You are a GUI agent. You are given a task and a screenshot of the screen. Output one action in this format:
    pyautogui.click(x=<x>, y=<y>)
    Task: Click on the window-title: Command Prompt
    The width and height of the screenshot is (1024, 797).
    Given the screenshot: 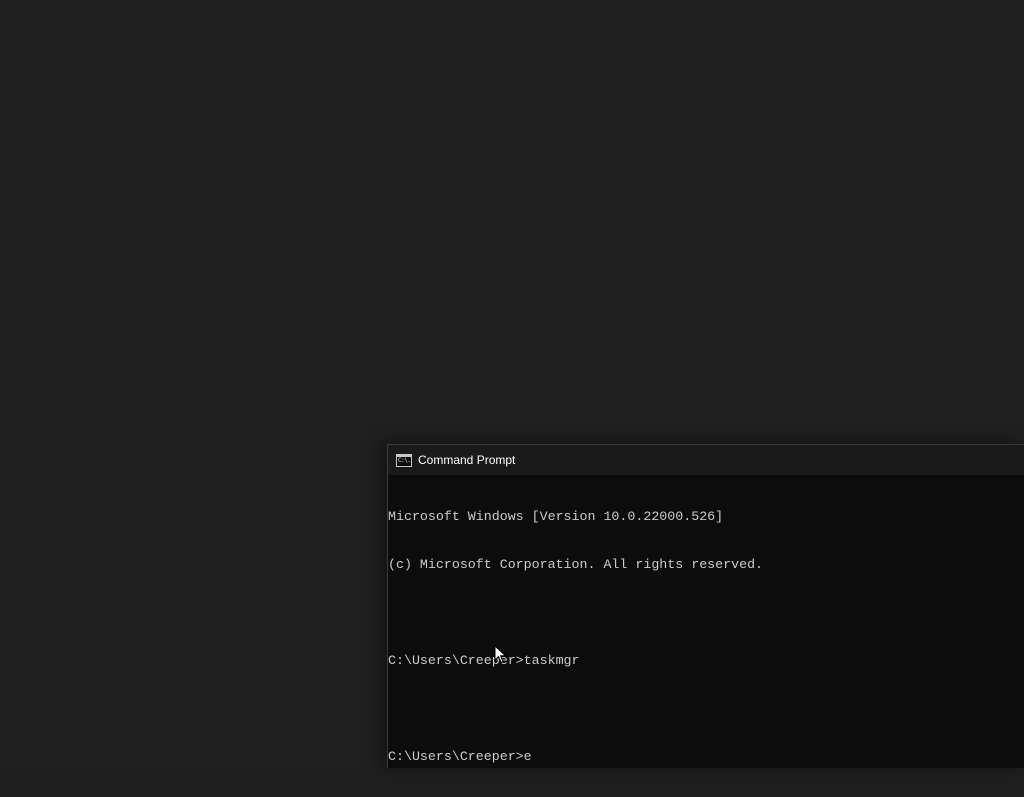 What is the action you would take?
    pyautogui.click(x=467, y=460)
    